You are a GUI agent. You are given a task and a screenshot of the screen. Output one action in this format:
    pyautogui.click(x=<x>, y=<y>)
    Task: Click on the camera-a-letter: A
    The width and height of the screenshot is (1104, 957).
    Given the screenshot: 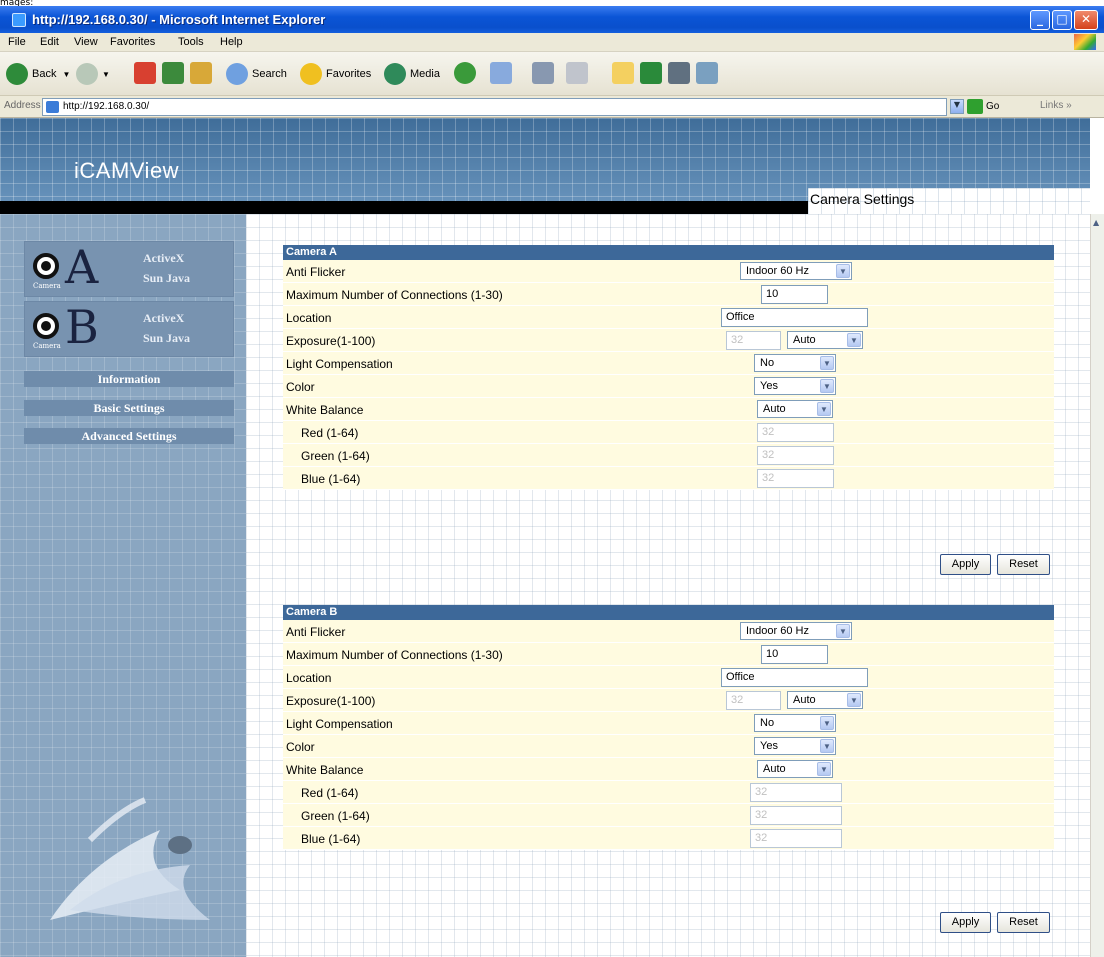 What is the action you would take?
    pyautogui.click(x=82, y=267)
    